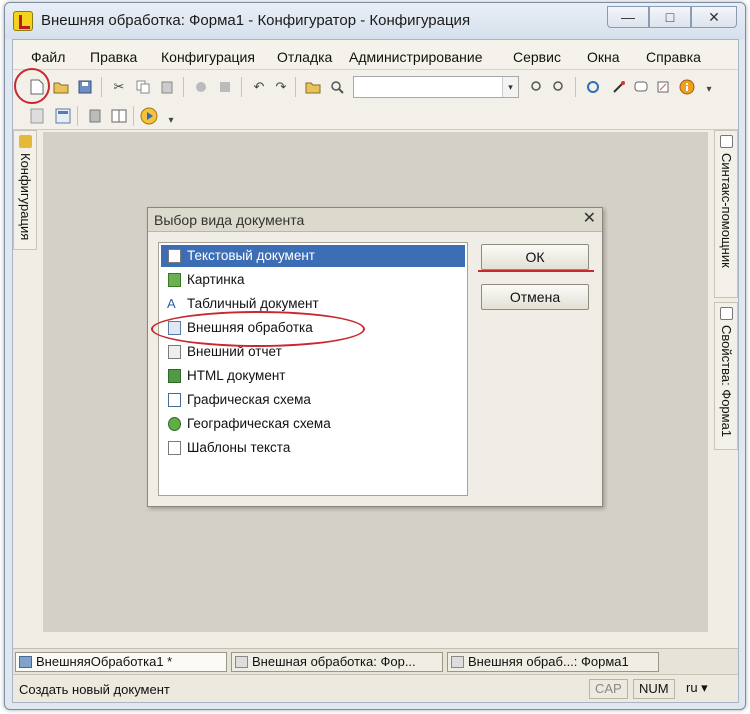  What do you see at coordinates (687, 87) in the screenshot?
I see `info-icon` at bounding box center [687, 87].